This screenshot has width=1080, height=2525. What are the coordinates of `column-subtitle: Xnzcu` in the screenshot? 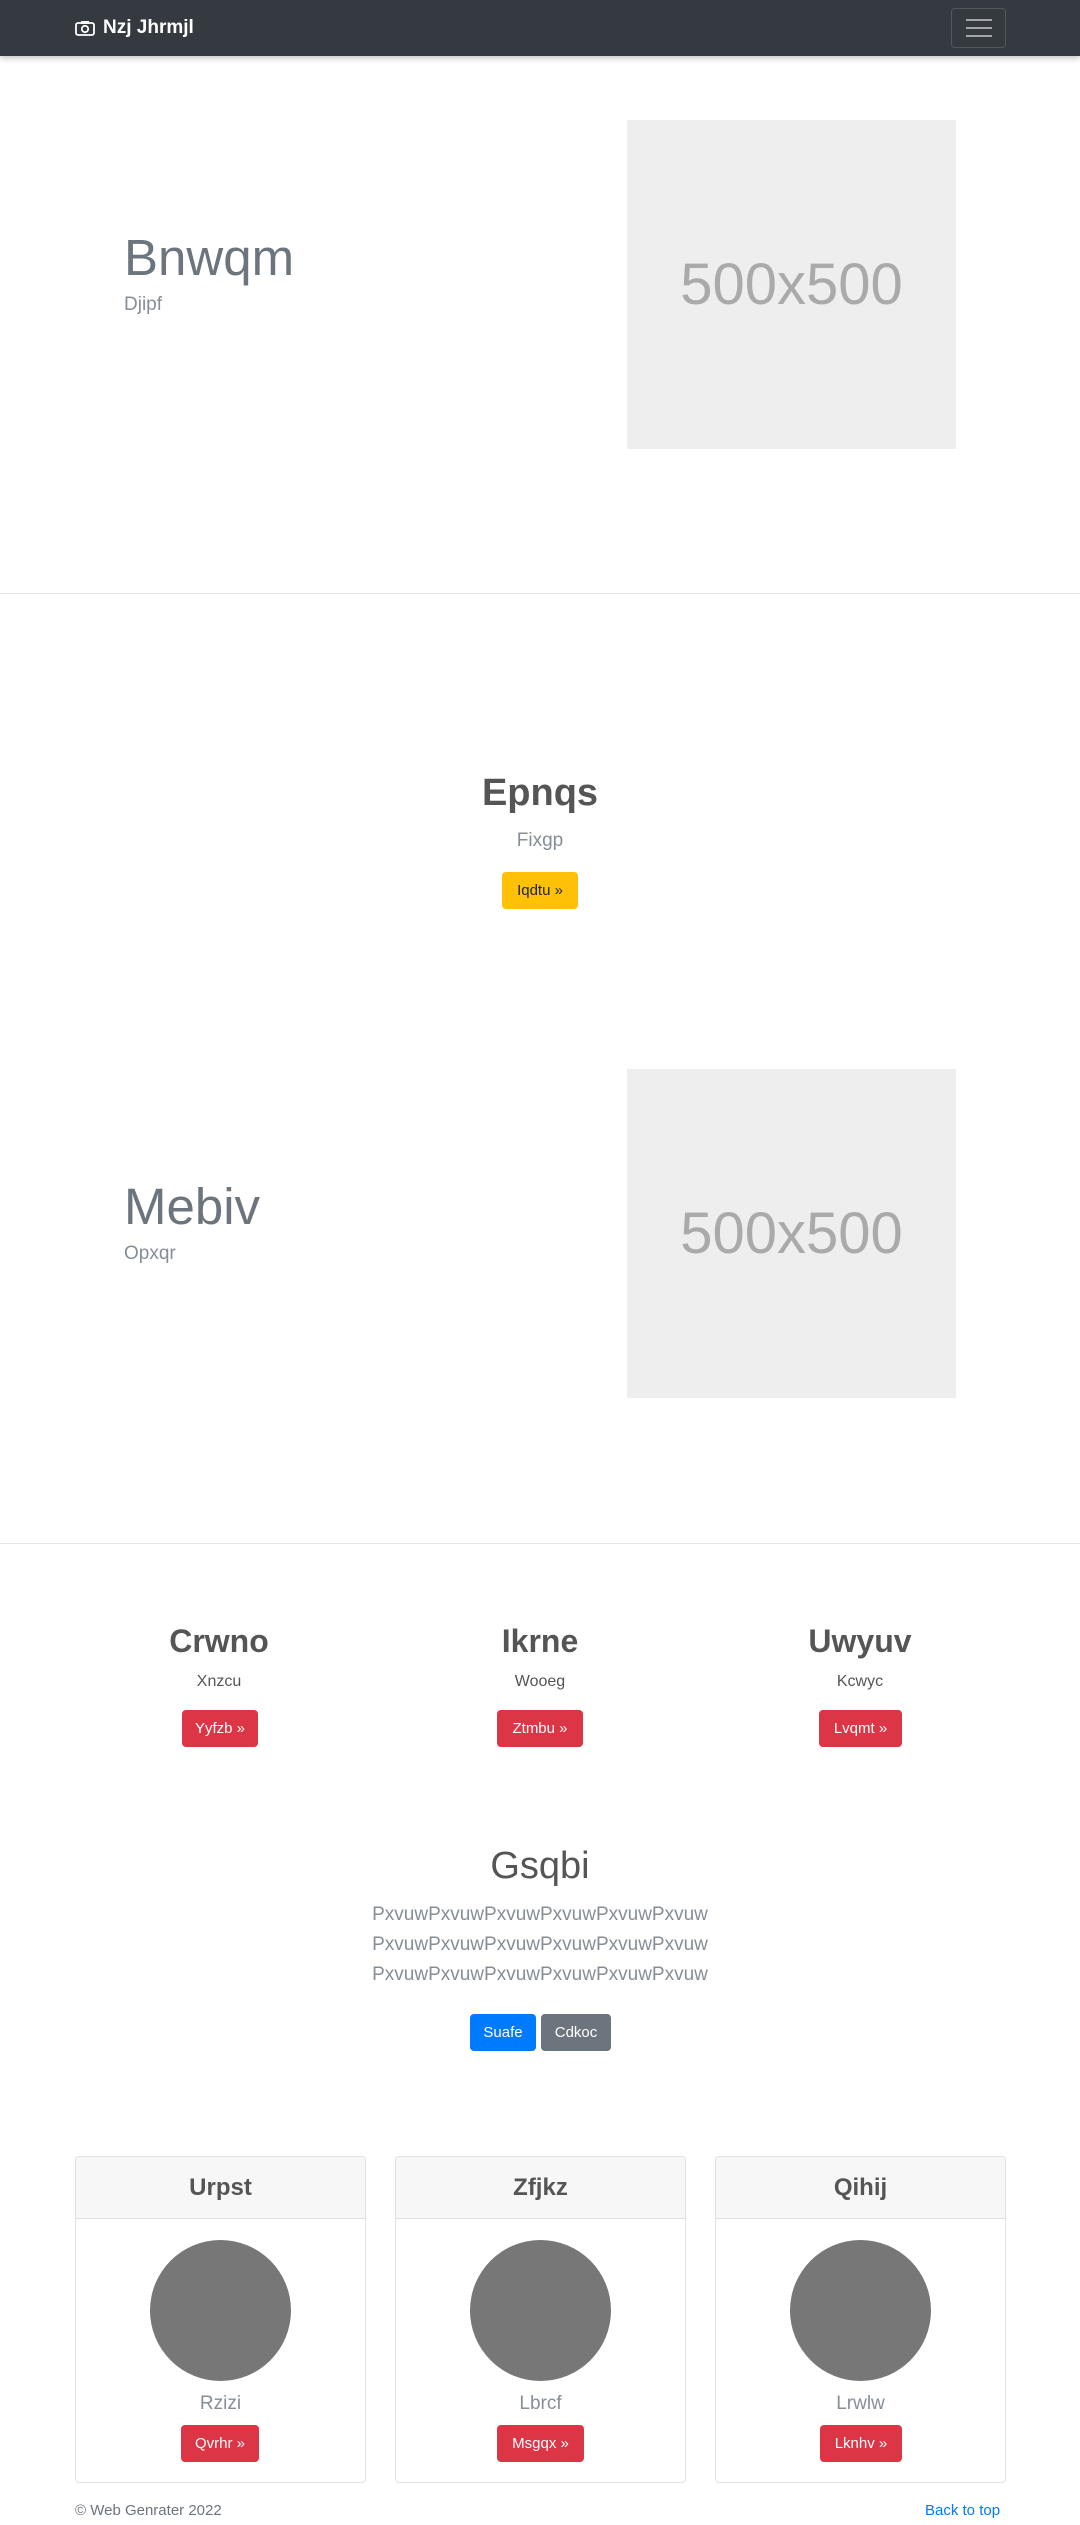 It's located at (219, 1681).